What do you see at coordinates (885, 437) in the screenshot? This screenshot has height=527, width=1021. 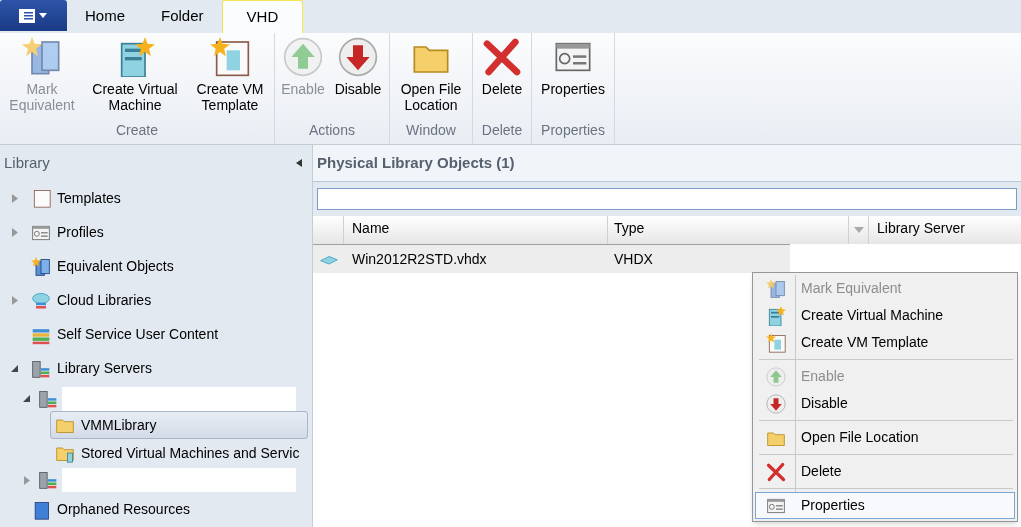 I see `menu-item: Open File Location` at bounding box center [885, 437].